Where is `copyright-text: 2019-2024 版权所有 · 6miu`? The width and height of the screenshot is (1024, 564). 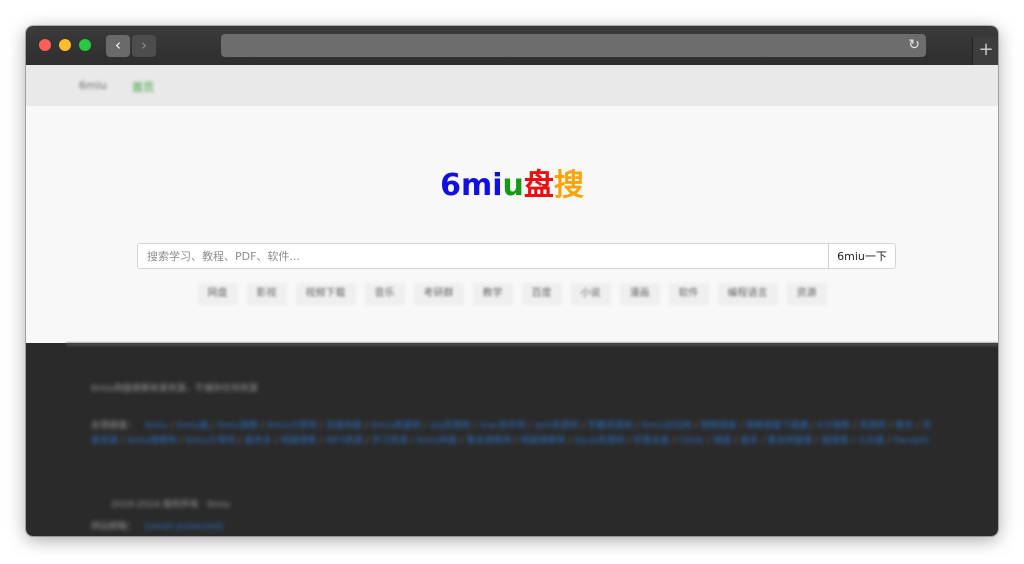
copyright-text: 2019-2024 版权所有 · 6miu is located at coordinates (171, 505).